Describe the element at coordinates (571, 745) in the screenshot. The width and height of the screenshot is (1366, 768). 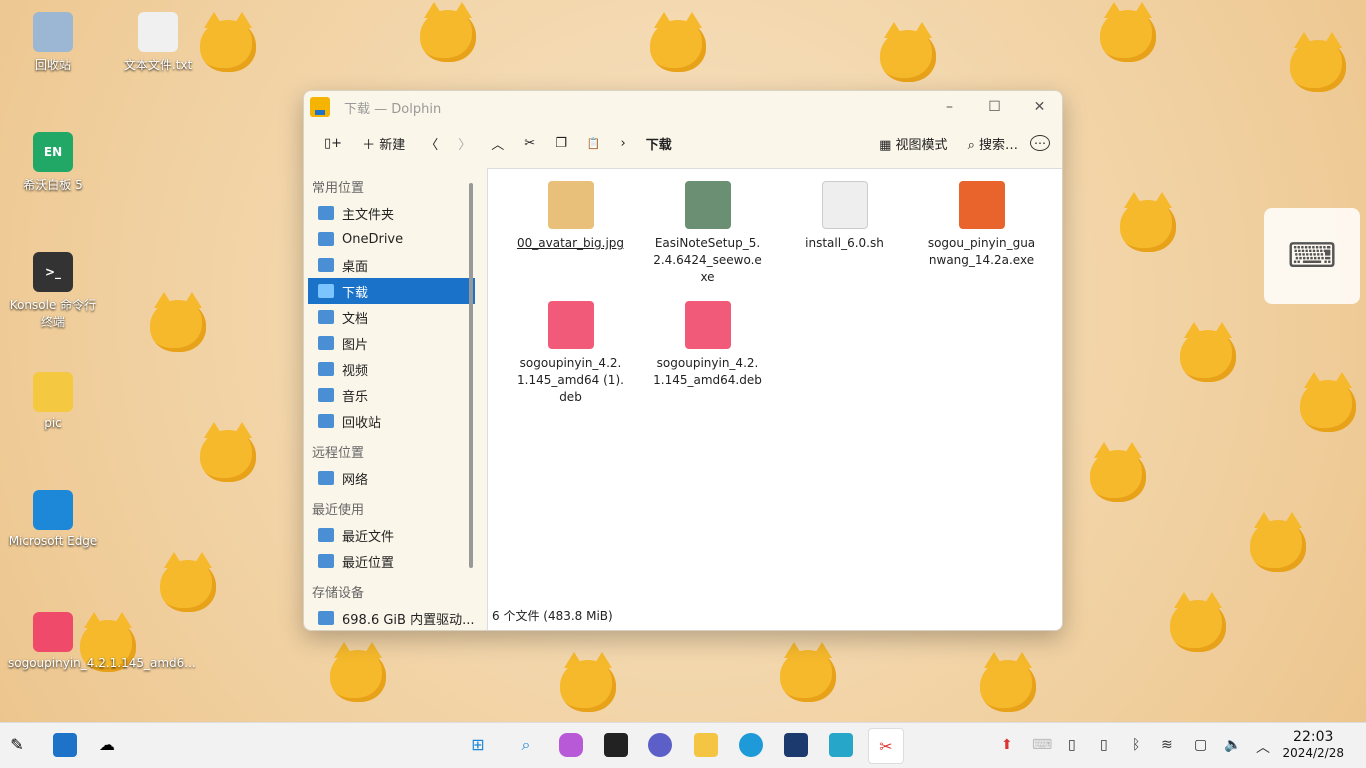
I see `copilot-icon` at that location.